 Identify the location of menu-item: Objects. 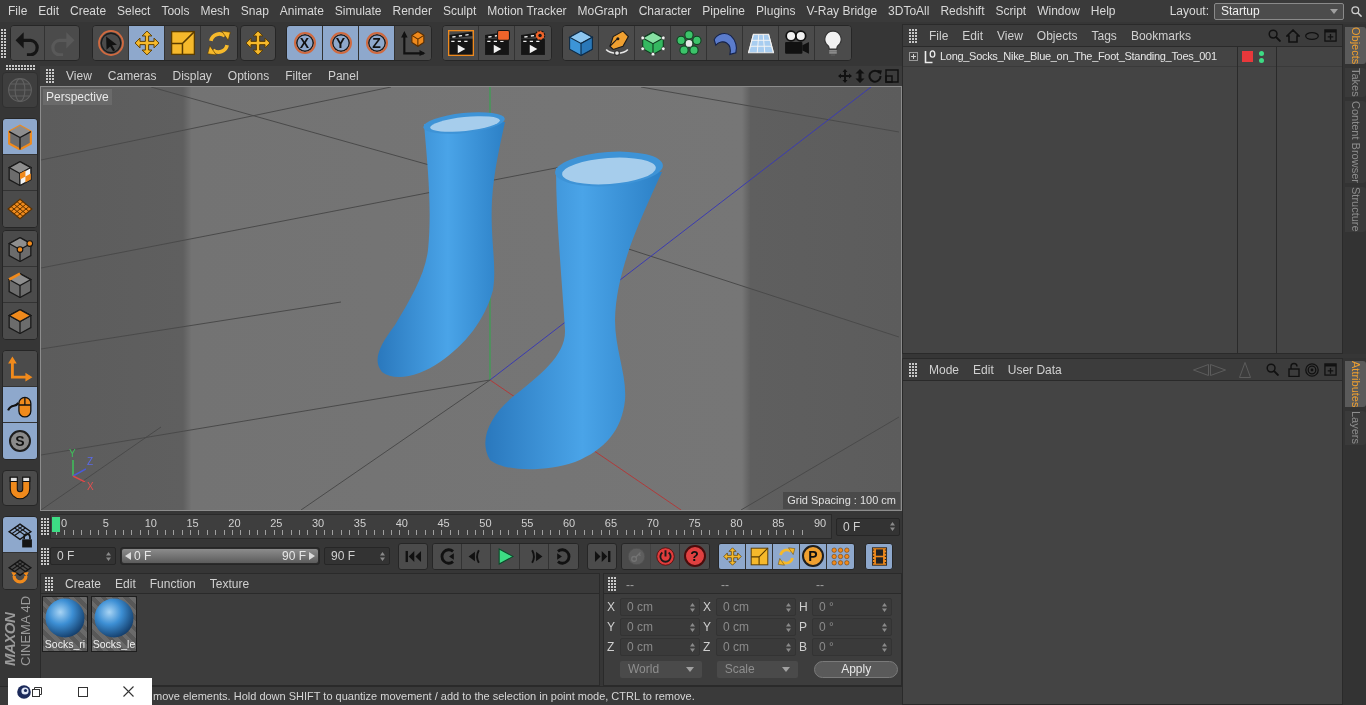
(1057, 35).